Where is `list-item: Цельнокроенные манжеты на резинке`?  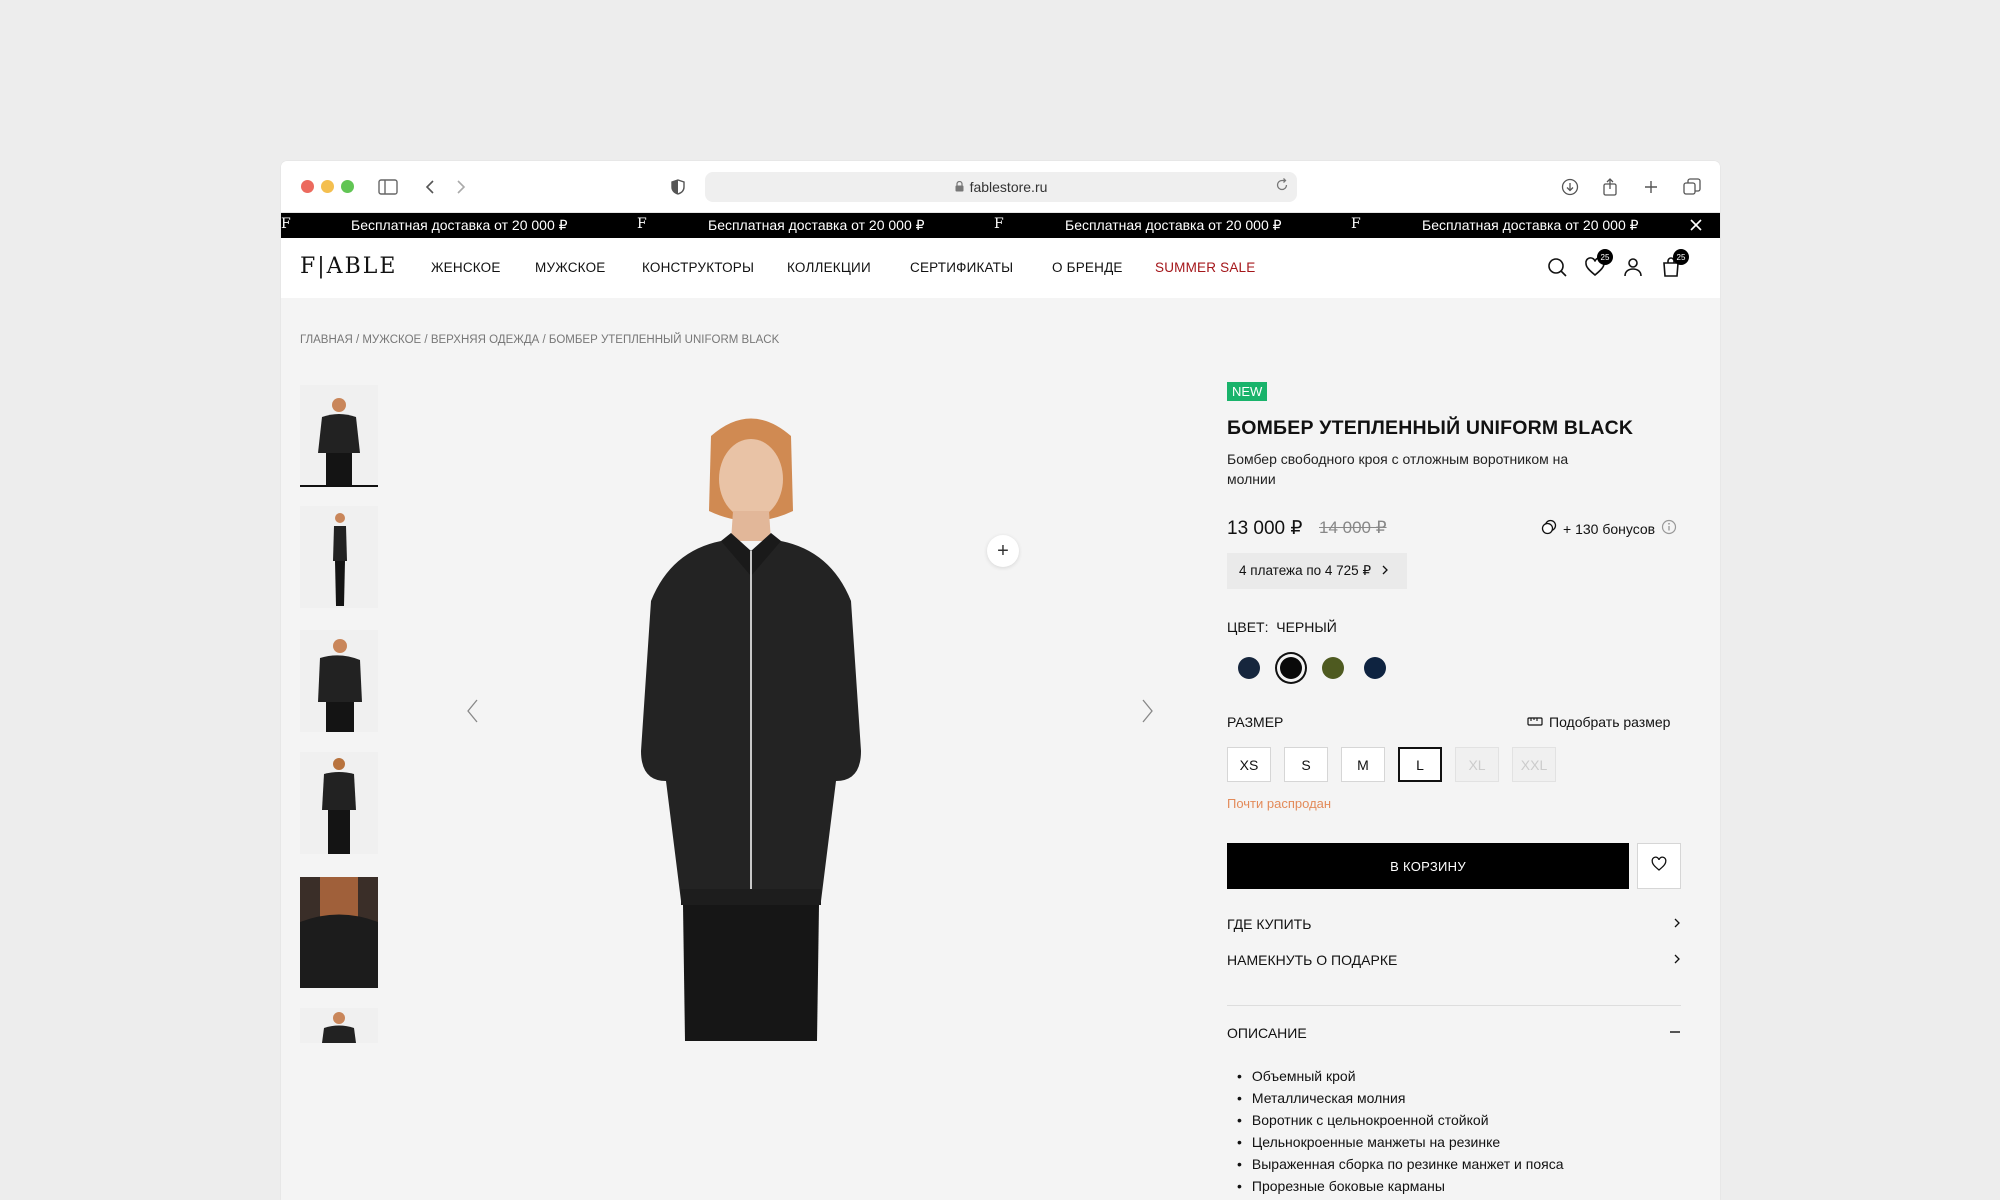 list-item: Цельнокроенные манжеты на резинке is located at coordinates (1400, 1142).